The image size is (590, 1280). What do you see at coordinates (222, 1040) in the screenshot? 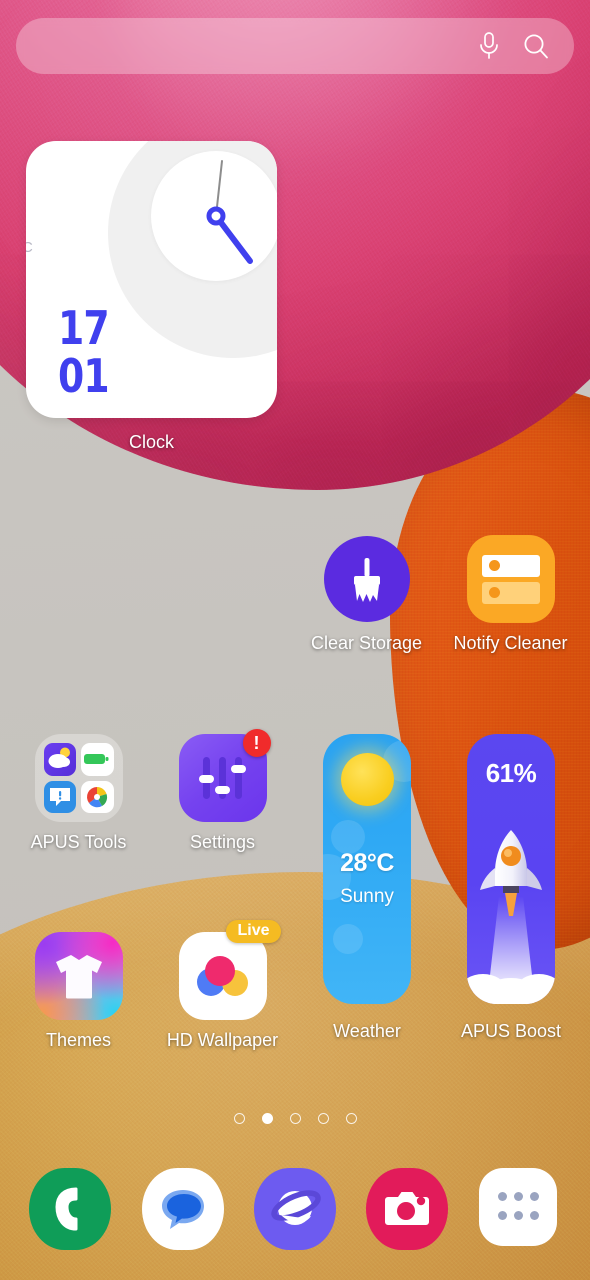
I see `app-label: HD Wallpaper` at bounding box center [222, 1040].